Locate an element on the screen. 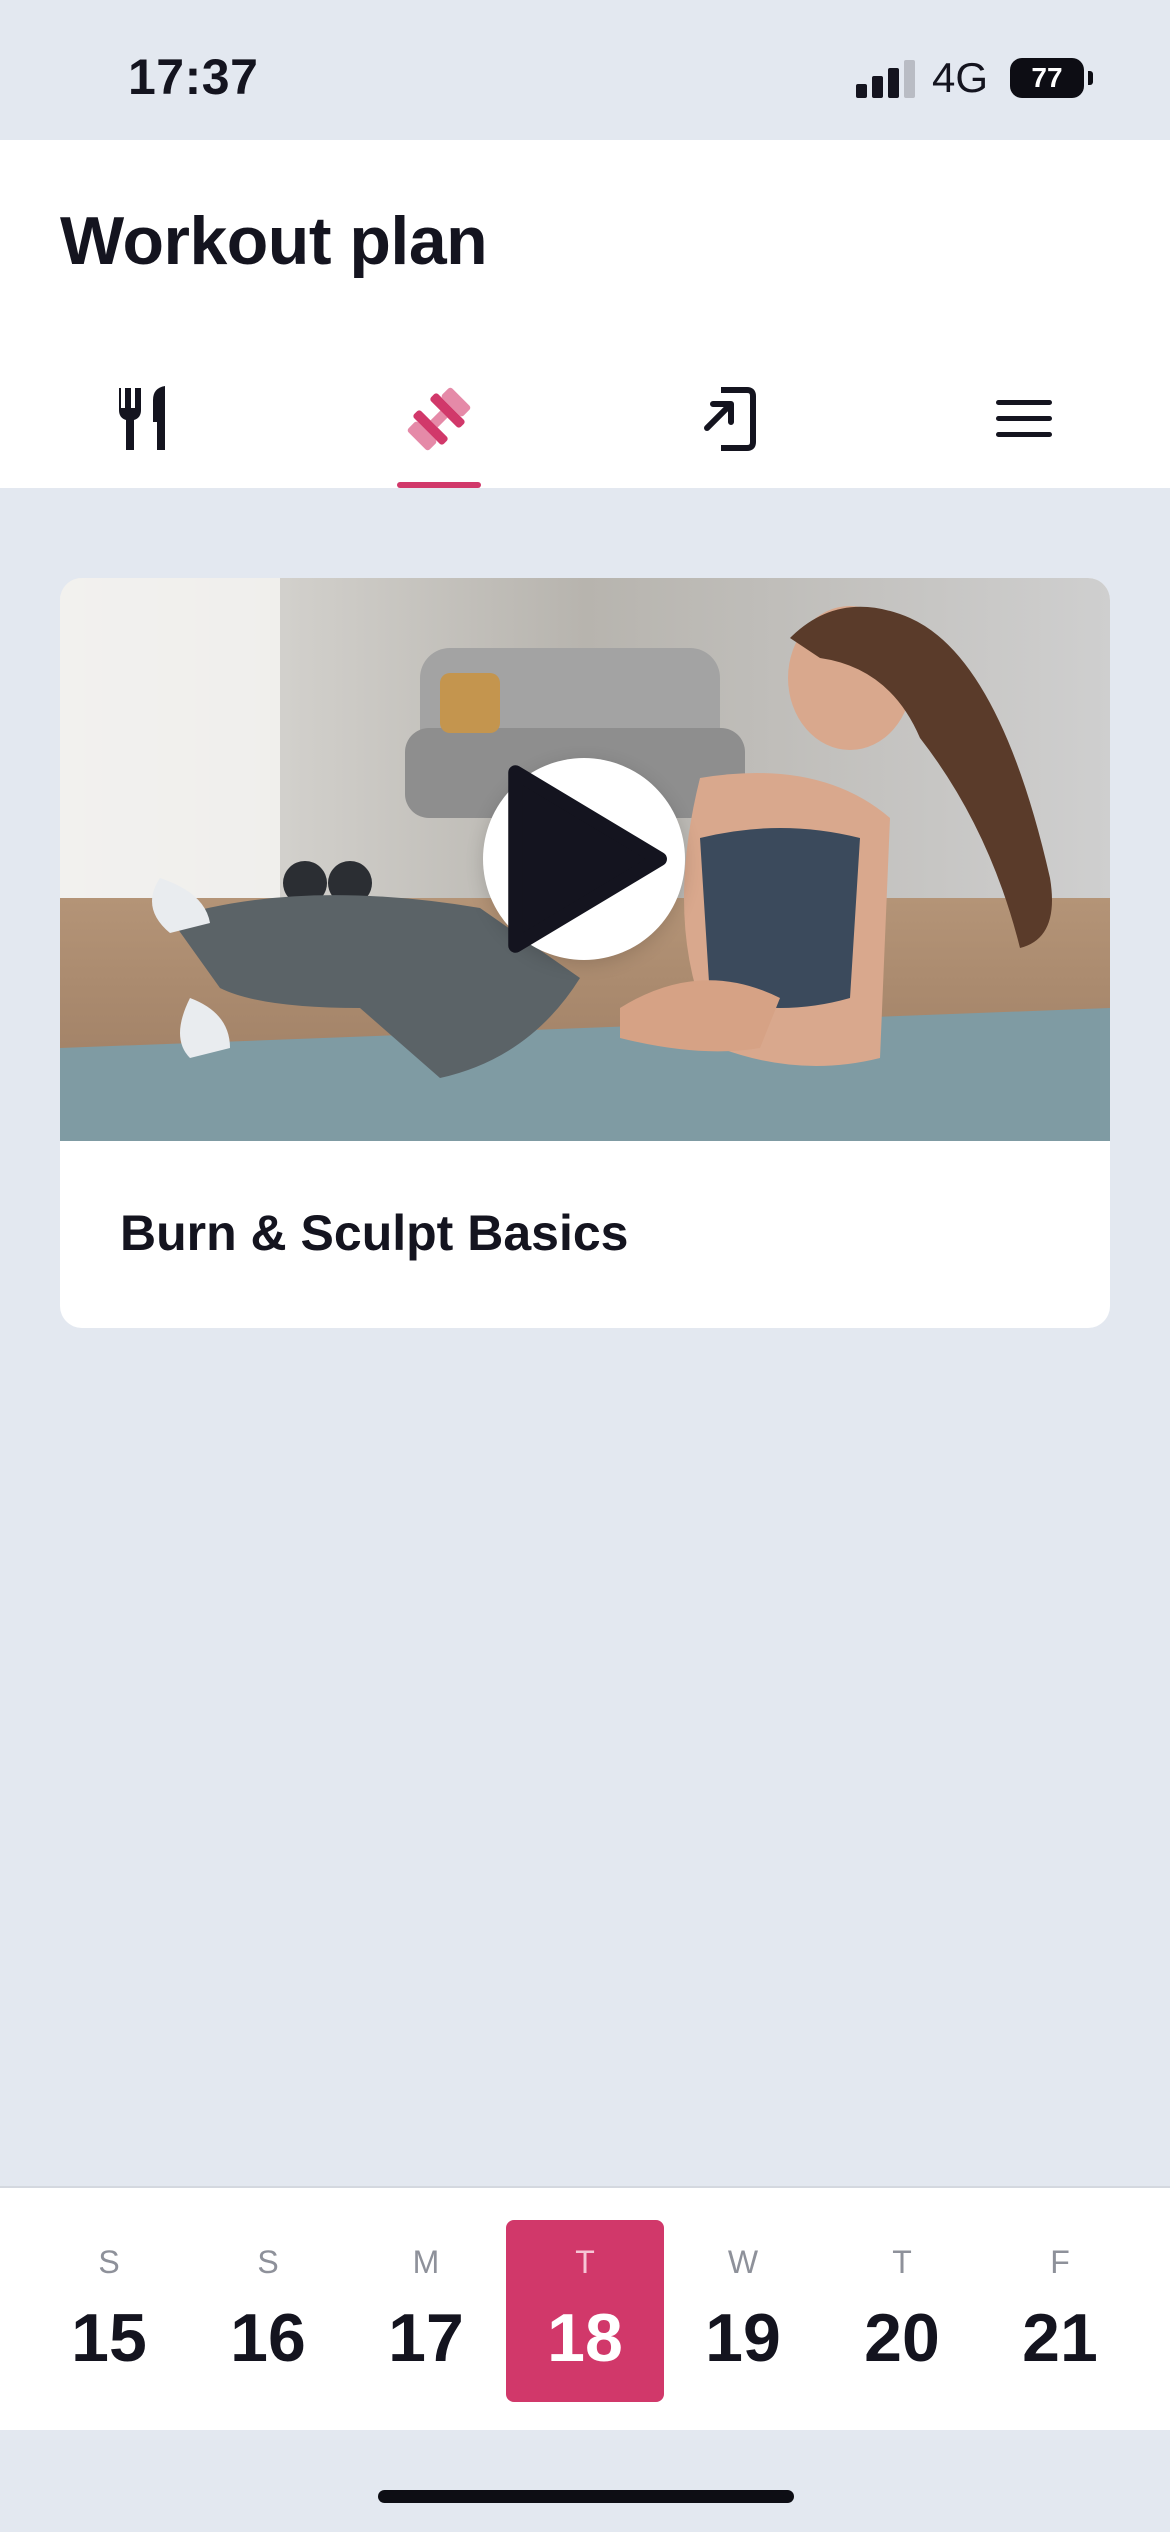 The image size is (1170, 2532). play-button is located at coordinates (584, 859).